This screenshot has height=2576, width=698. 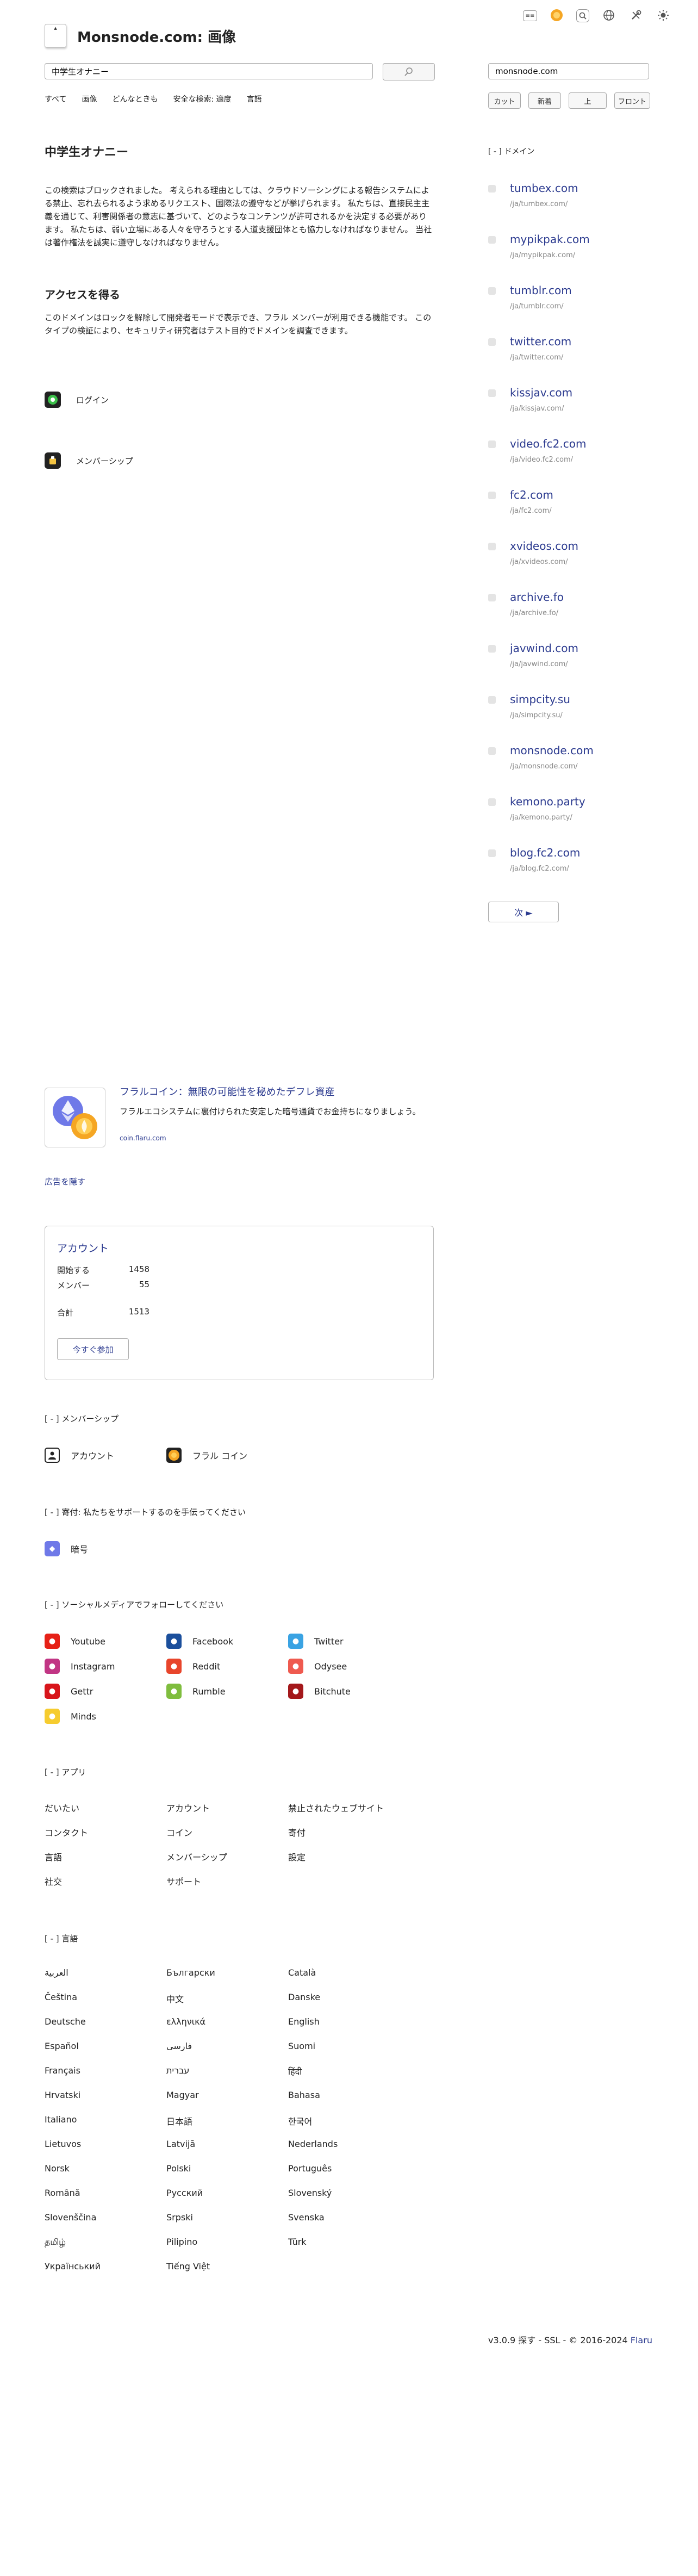 What do you see at coordinates (556, 16) in the screenshot?
I see `flaru-coin-icon` at bounding box center [556, 16].